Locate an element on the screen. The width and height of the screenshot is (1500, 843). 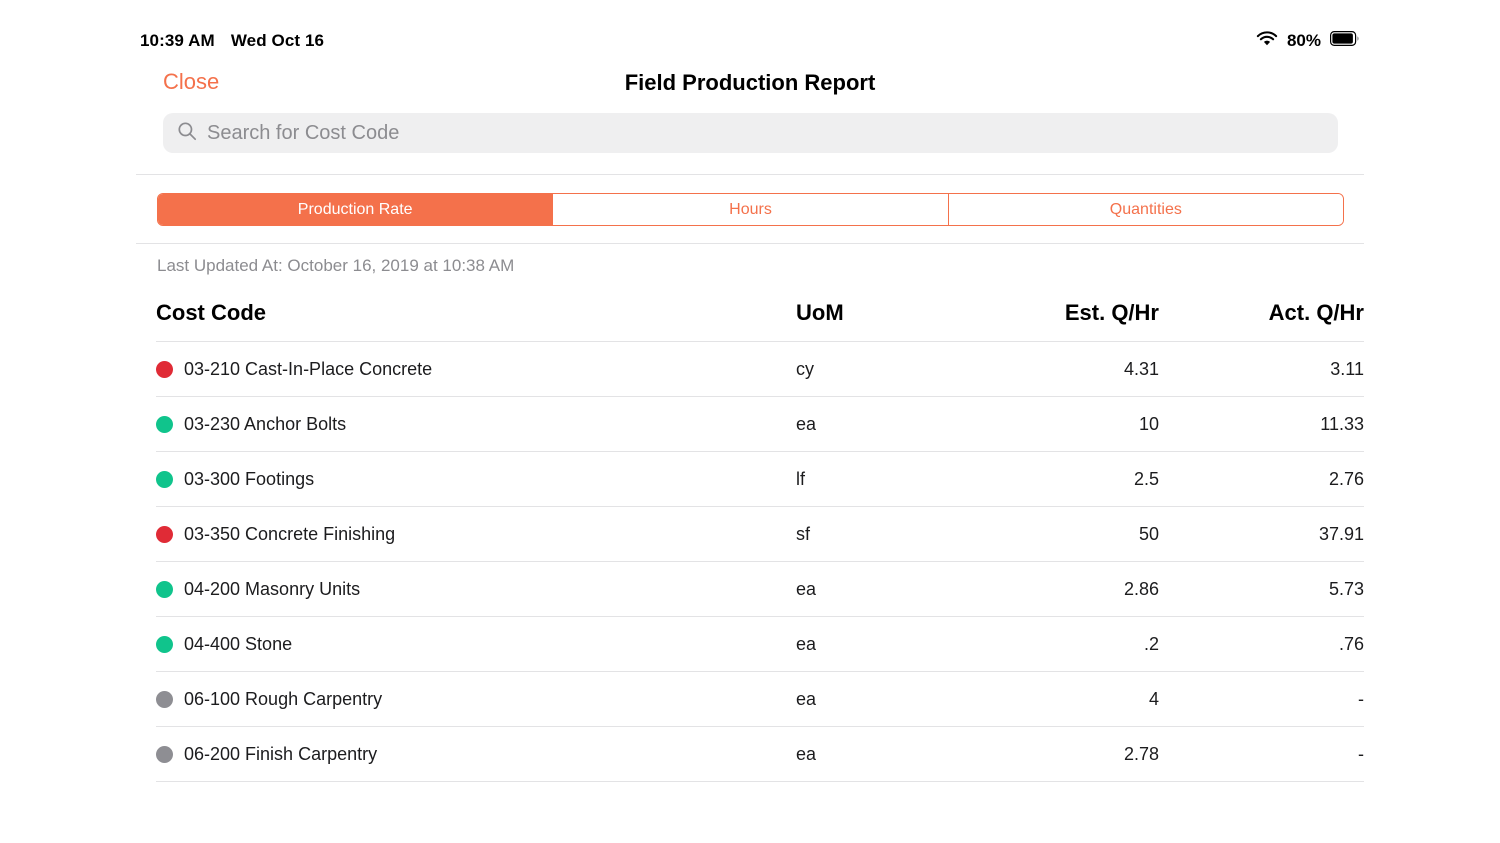
cell-est-qhr: 50 is located at coordinates (1148, 533).